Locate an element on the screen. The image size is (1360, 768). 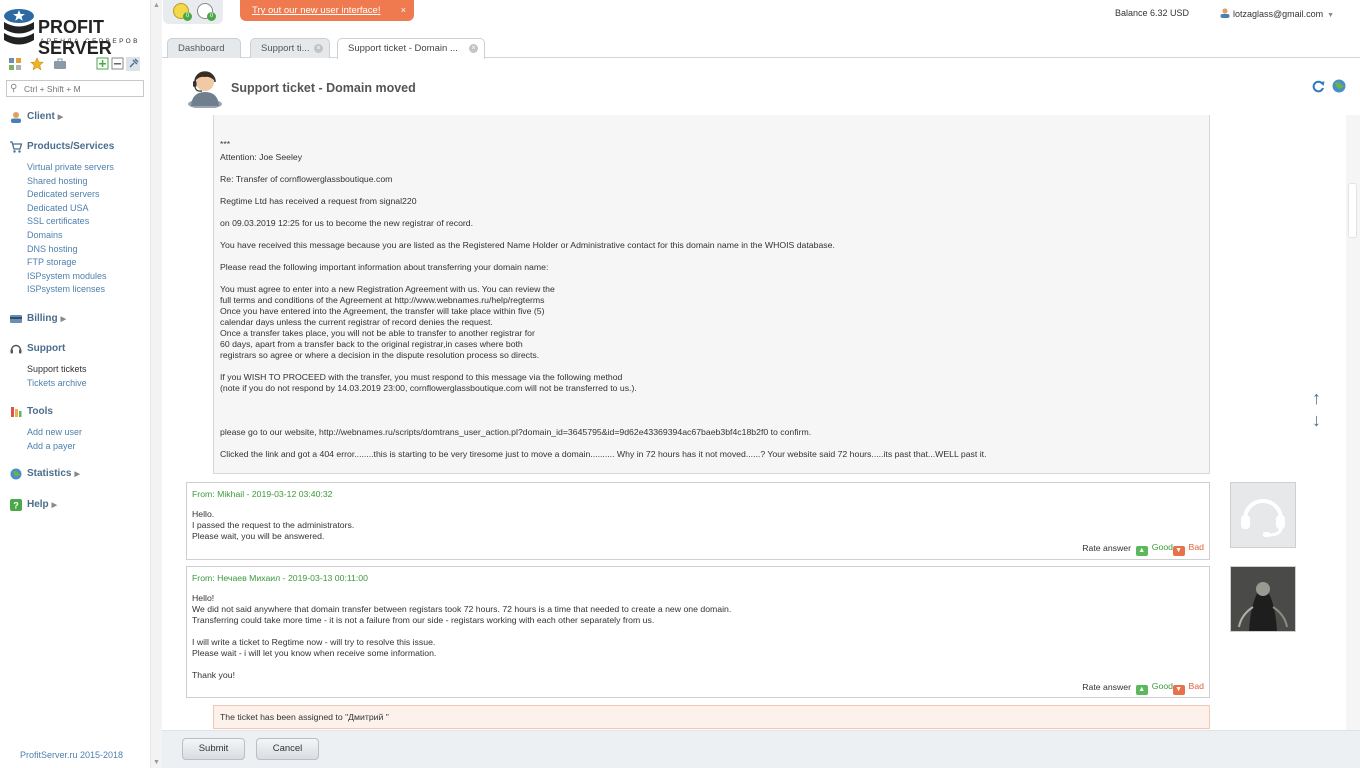
tab-label: Dashboard is located at coordinates (201, 48).